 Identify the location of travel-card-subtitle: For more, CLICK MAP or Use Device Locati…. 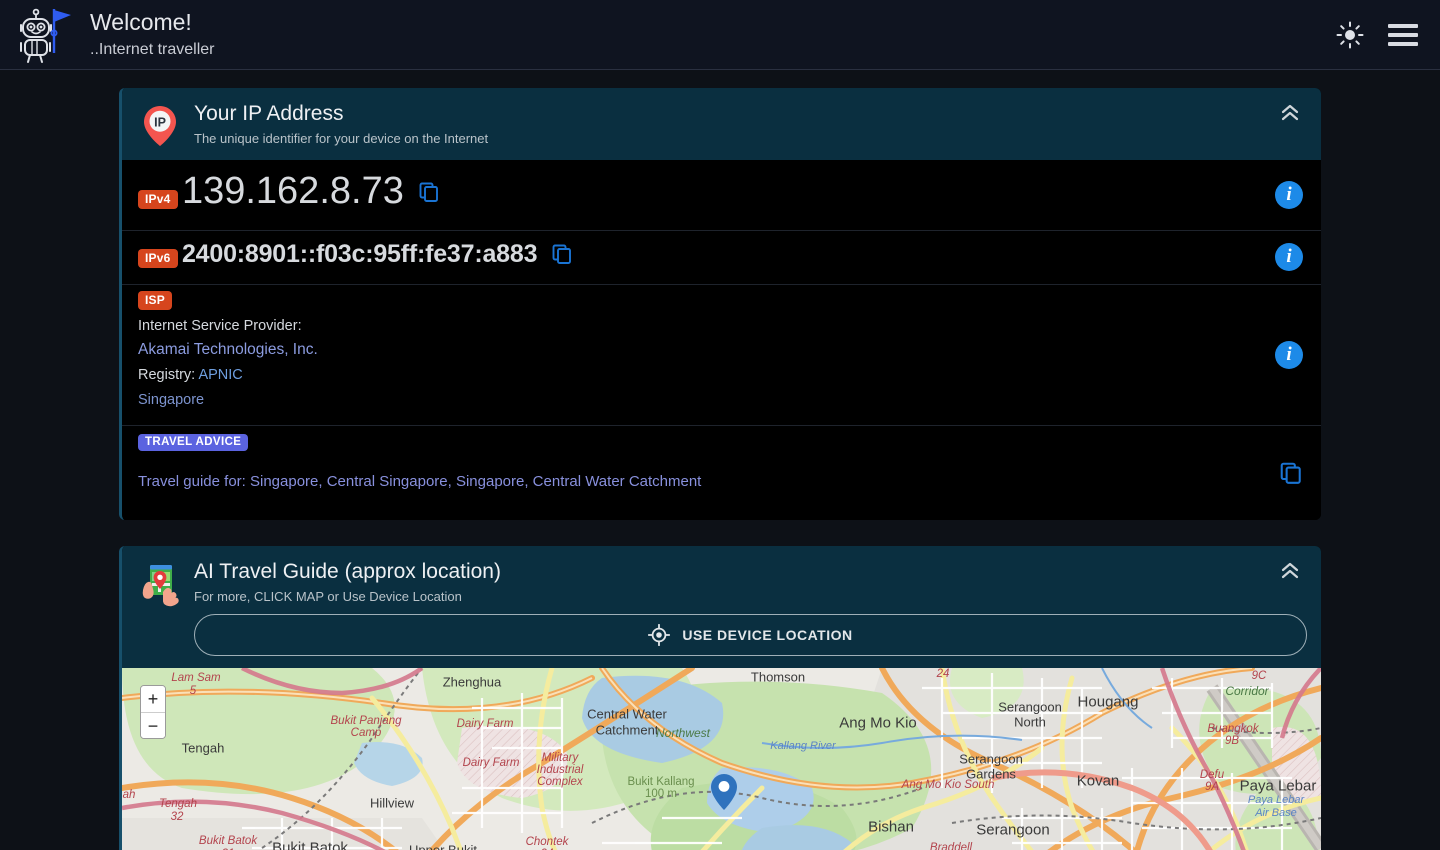
(328, 597).